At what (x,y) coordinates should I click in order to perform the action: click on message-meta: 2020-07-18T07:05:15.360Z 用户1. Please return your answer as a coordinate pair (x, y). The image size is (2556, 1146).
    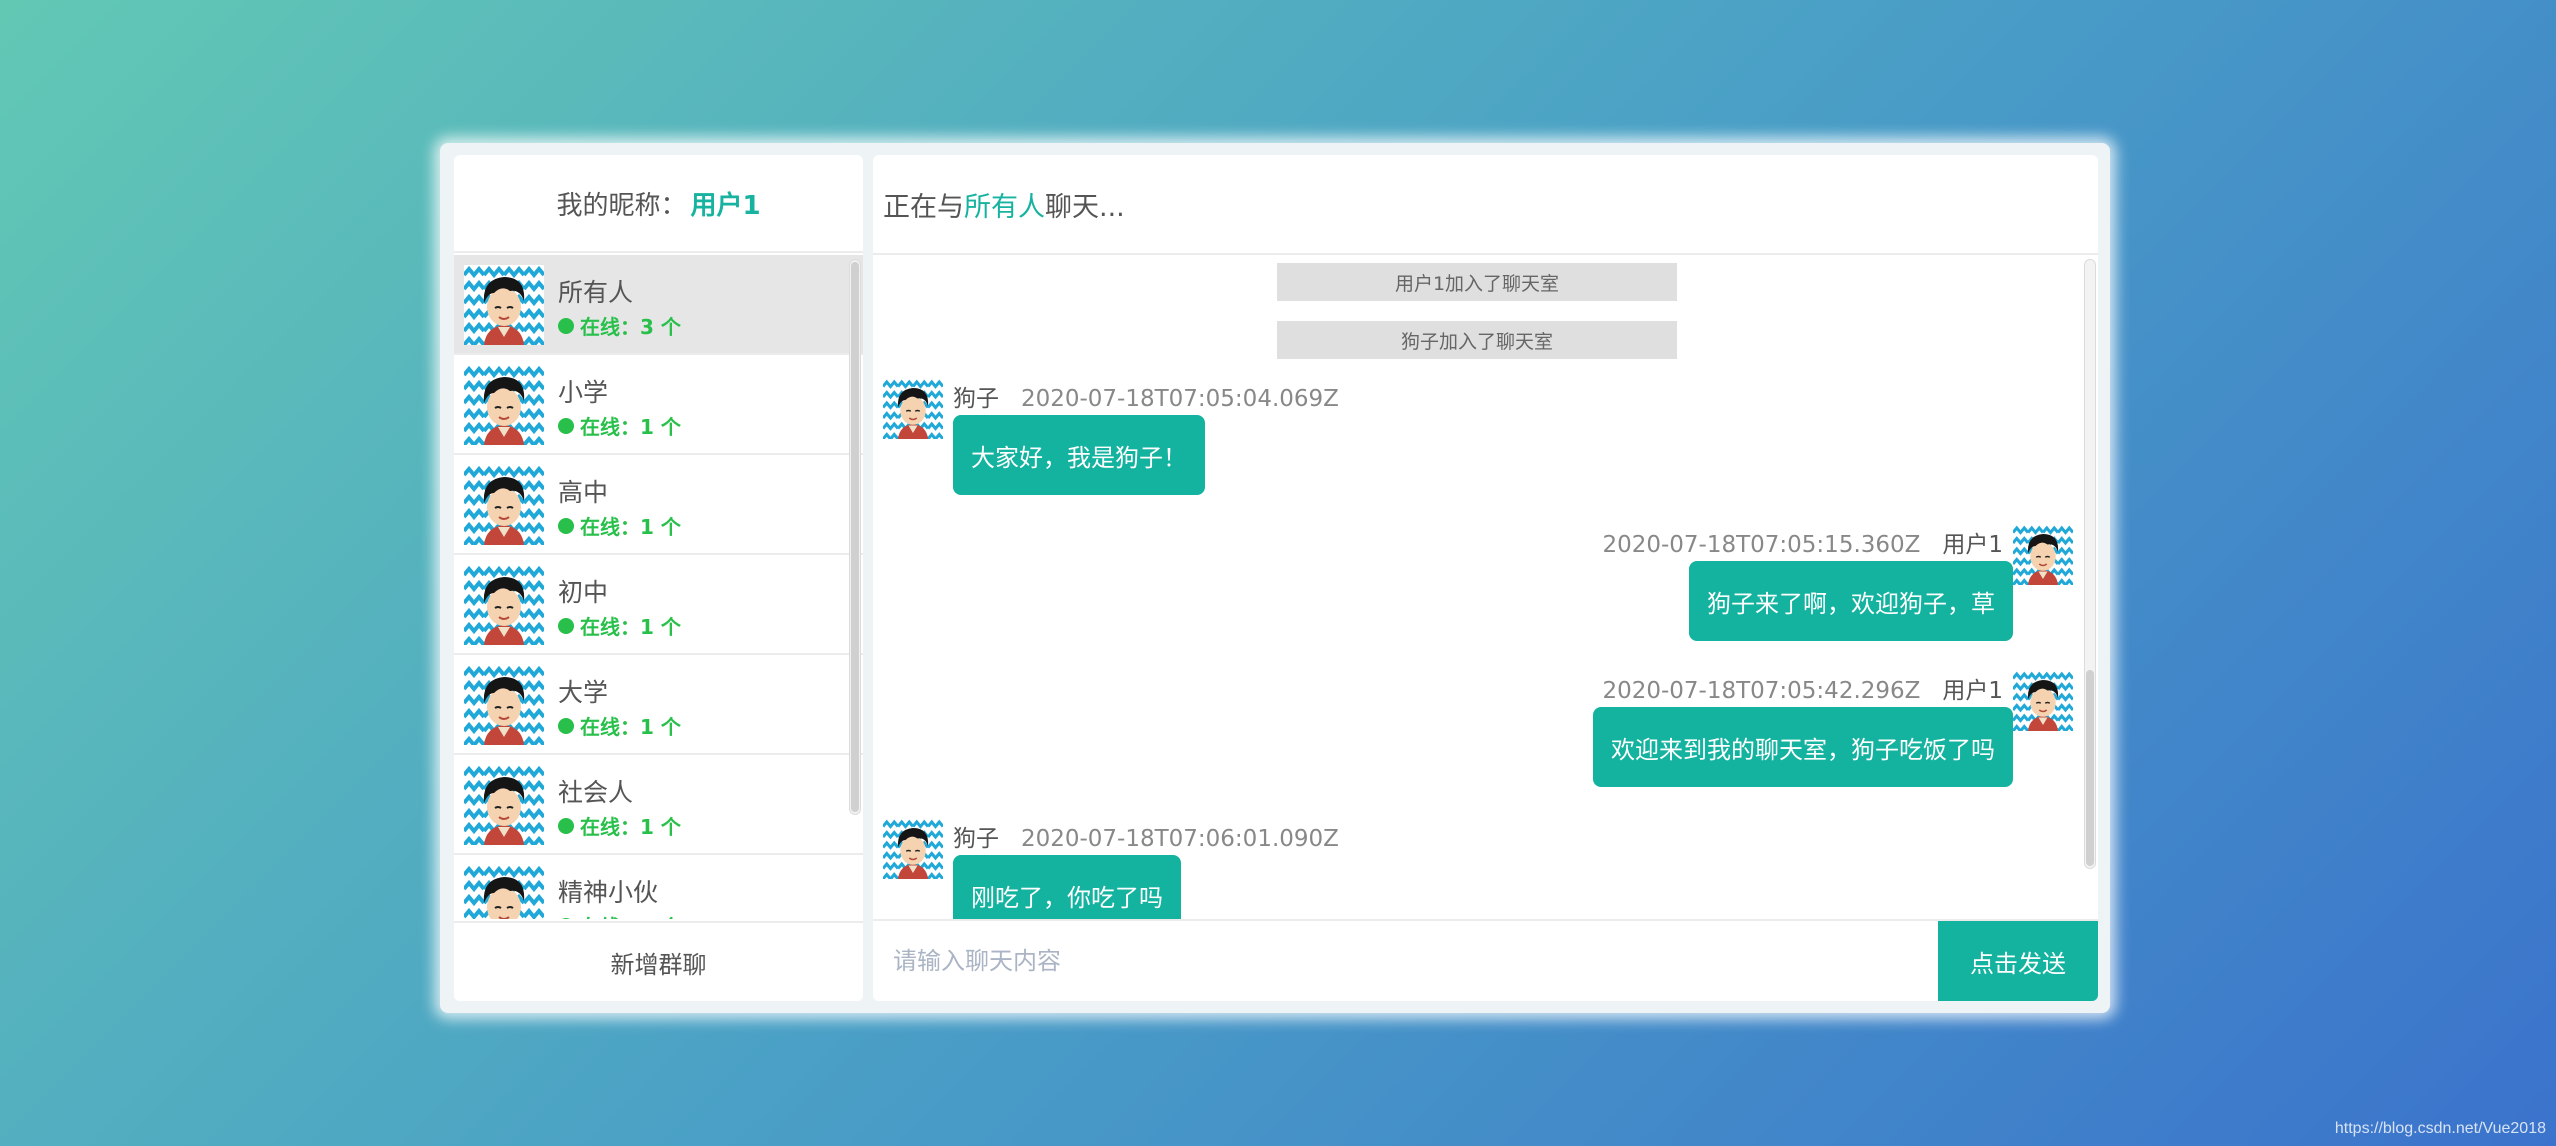
    Looking at the image, I should click on (1802, 542).